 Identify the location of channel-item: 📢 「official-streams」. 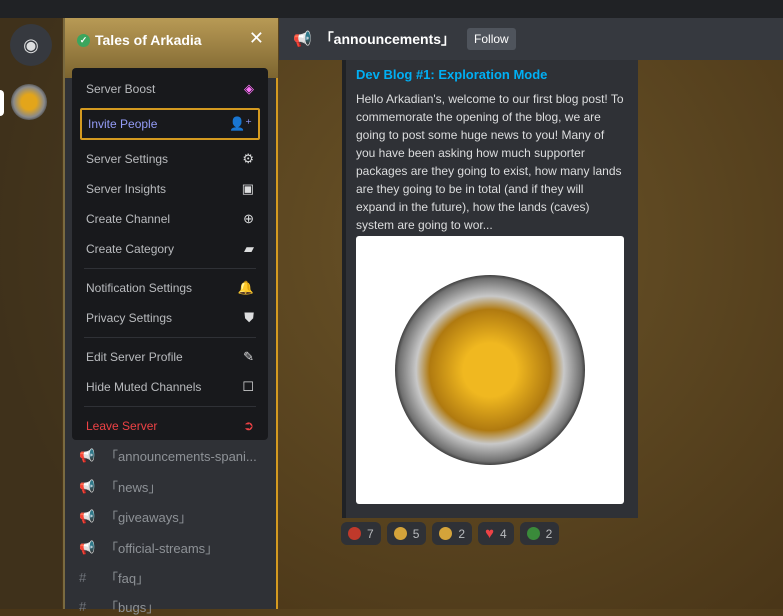
(148, 547).